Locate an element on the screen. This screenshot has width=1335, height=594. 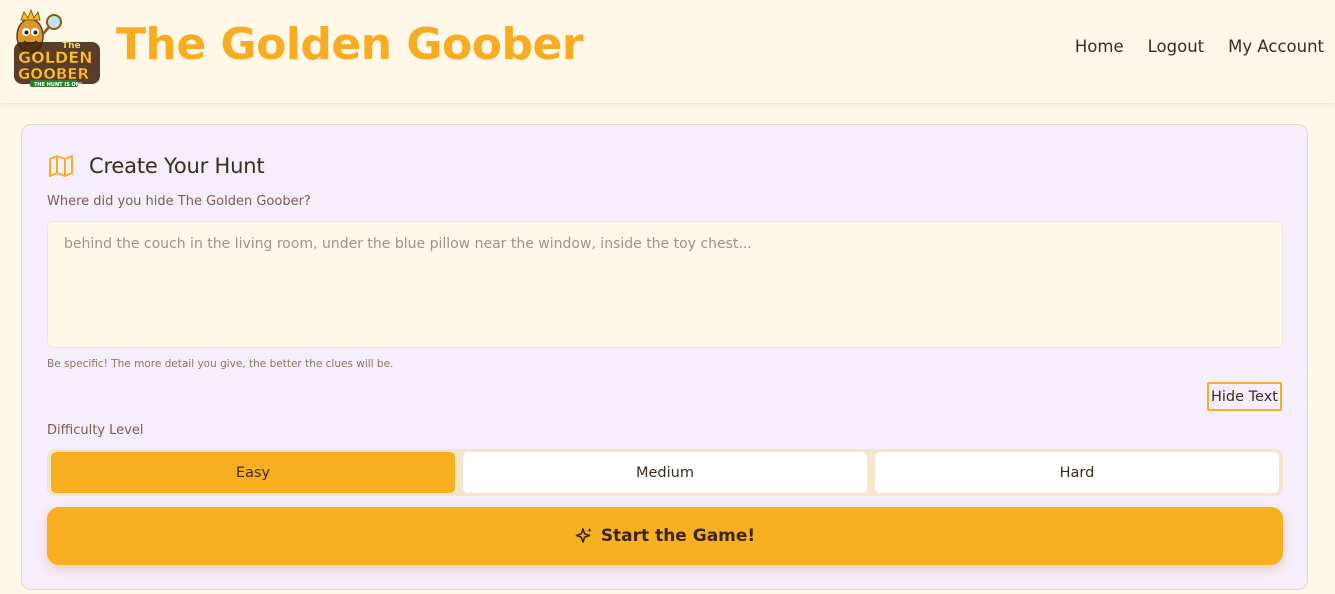
logo-tagline: THE HUNT IS ON! is located at coordinates (58, 85).